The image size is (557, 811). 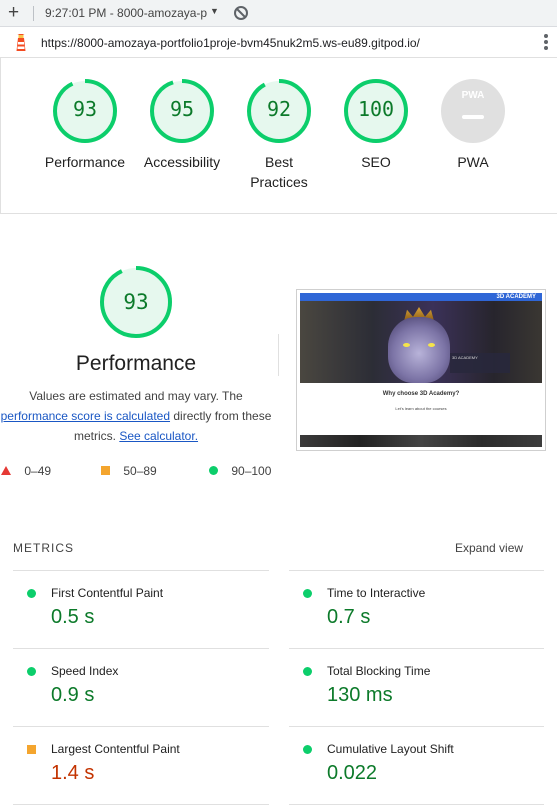 What do you see at coordinates (546, 43) in the screenshot?
I see `more-menu-icon` at bounding box center [546, 43].